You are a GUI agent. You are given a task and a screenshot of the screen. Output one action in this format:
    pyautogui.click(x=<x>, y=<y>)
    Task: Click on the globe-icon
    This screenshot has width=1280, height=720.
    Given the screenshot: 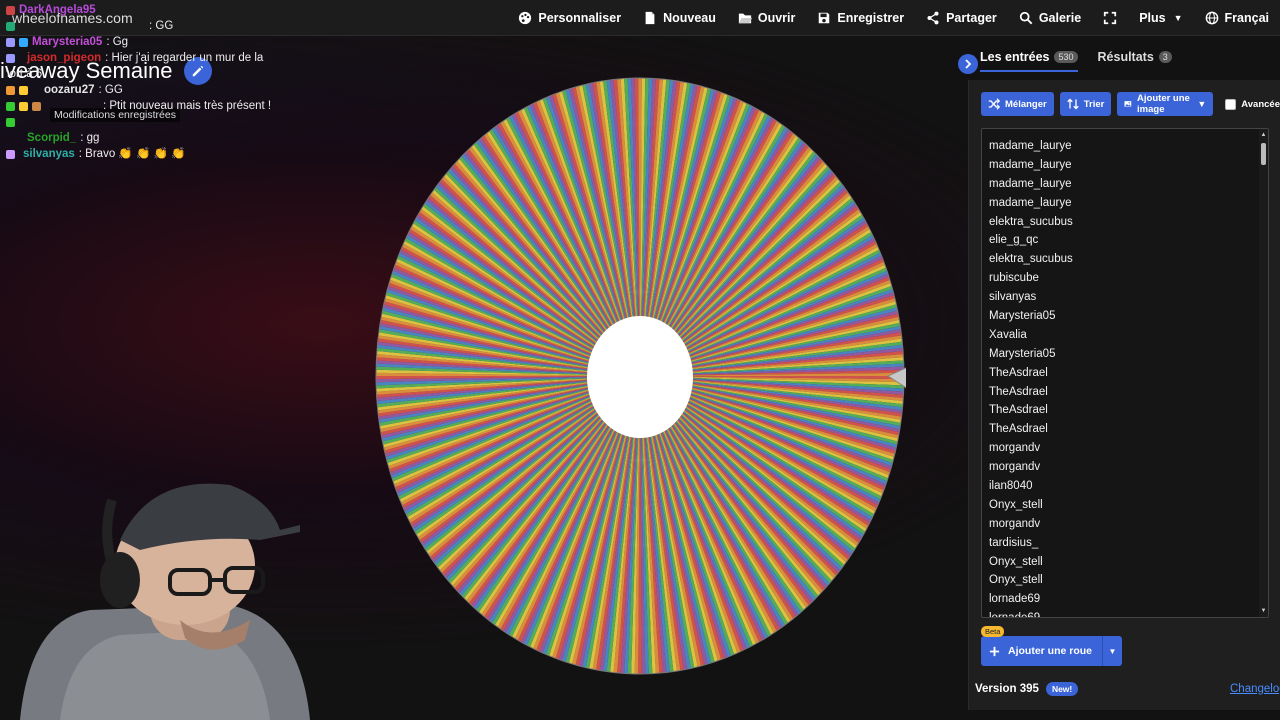 What is the action you would take?
    pyautogui.click(x=1211, y=18)
    